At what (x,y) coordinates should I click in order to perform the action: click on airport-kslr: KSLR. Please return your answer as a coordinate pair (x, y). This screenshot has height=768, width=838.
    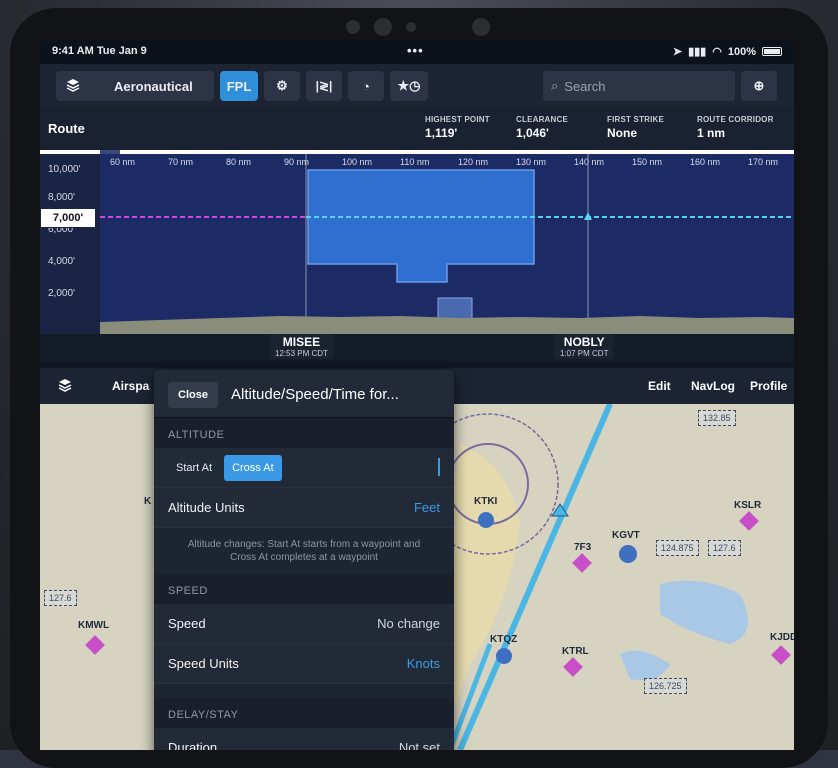
    Looking at the image, I should click on (747, 505).